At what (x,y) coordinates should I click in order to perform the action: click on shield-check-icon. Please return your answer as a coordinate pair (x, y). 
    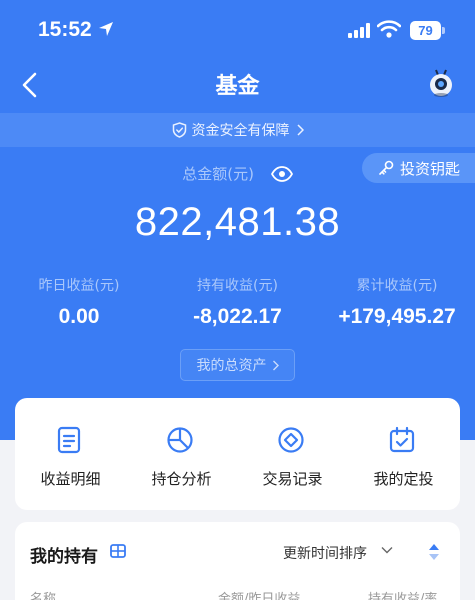
    Looking at the image, I should click on (179, 130).